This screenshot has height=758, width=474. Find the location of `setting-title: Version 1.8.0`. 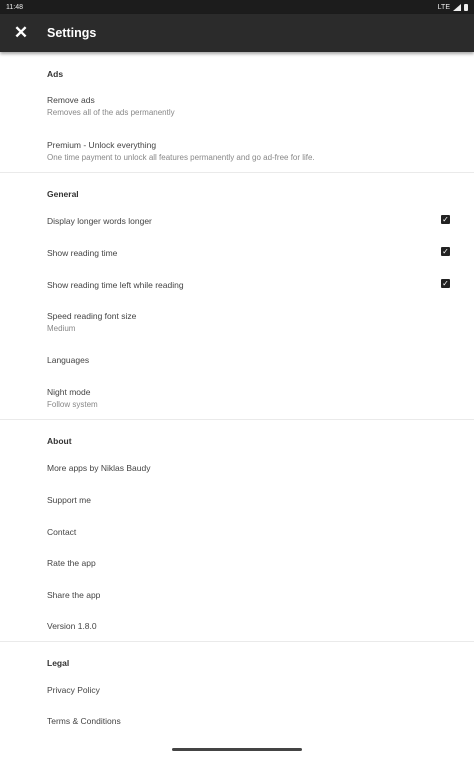

setting-title: Version 1.8.0 is located at coordinates (72, 626).